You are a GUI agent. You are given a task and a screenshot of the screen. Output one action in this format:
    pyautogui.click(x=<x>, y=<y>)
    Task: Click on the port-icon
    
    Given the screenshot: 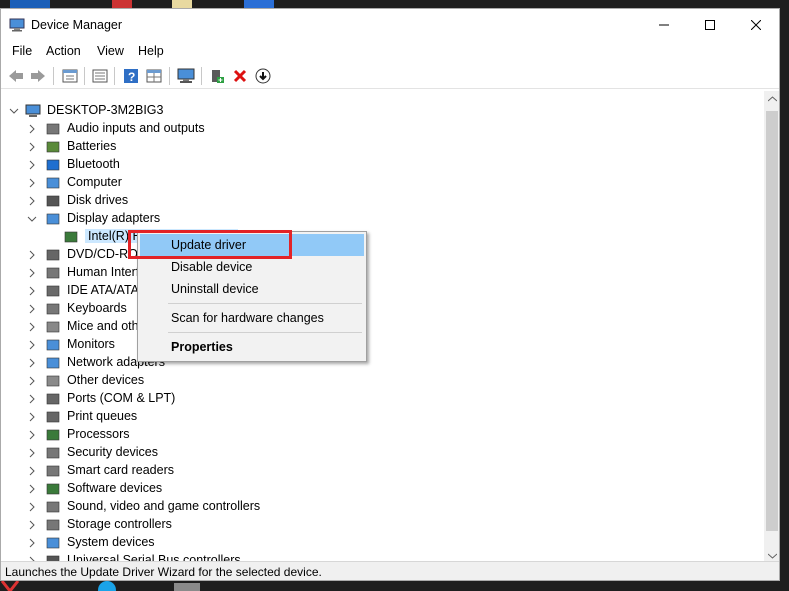 What is the action you would take?
    pyautogui.click(x=53, y=399)
    